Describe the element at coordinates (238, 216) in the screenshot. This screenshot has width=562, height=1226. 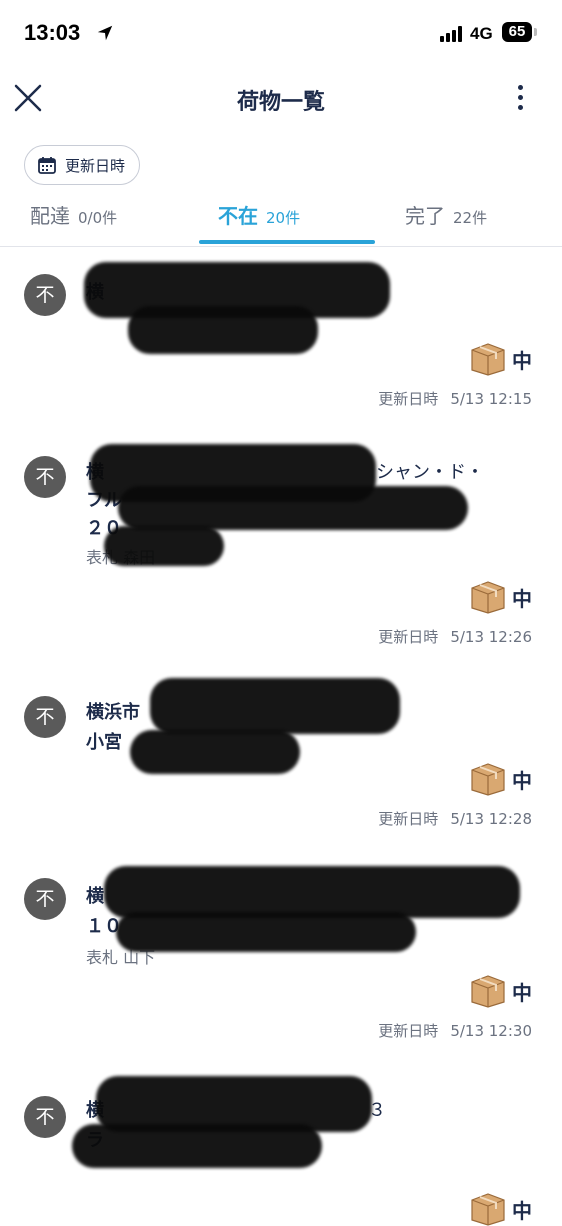
I see `tab-label: 不在` at that location.